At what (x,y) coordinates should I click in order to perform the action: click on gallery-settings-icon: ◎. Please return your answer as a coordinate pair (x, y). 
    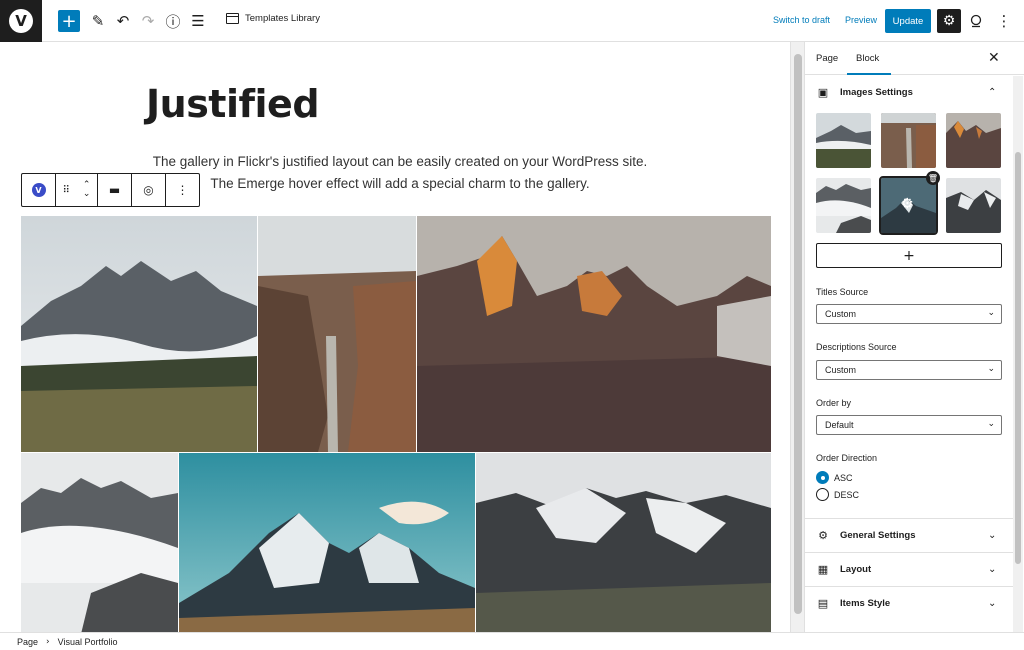
    Looking at the image, I should click on (148, 190).